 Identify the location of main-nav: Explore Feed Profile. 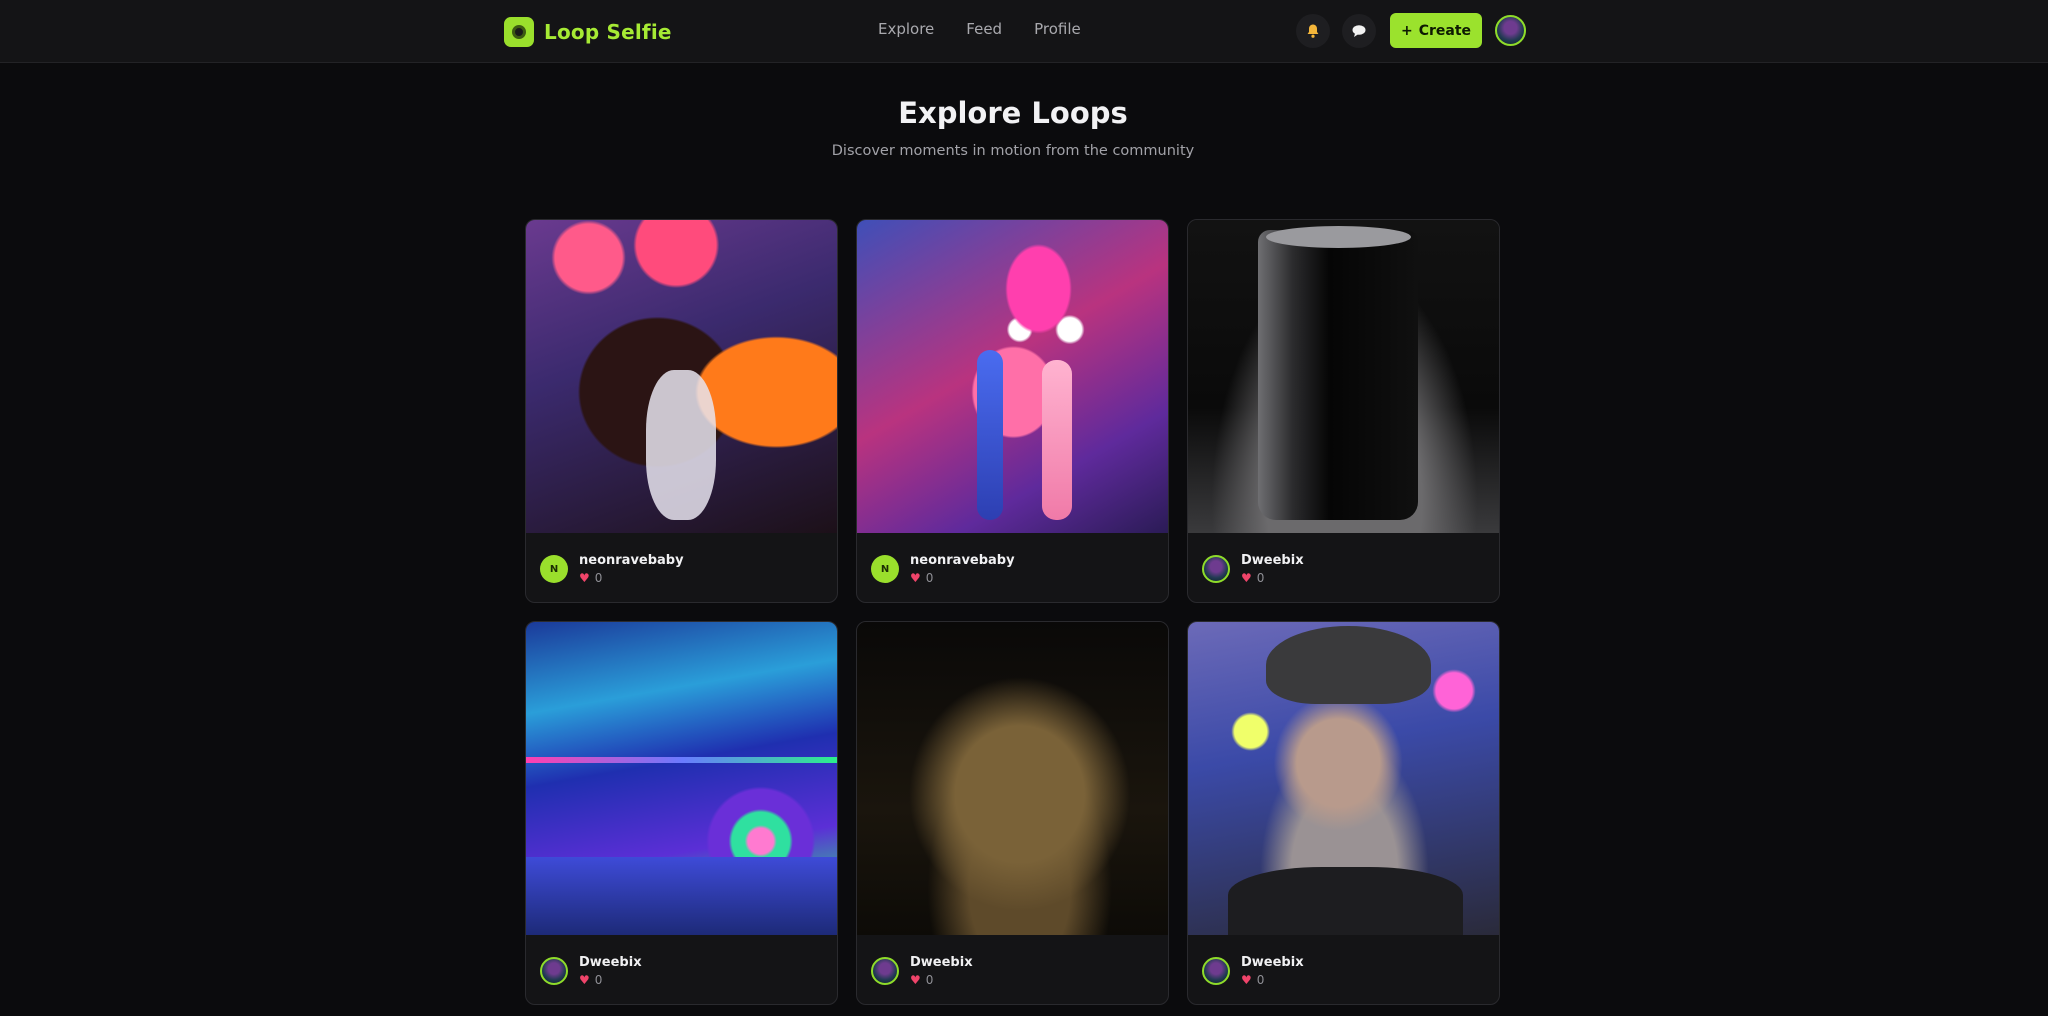
(979, 29).